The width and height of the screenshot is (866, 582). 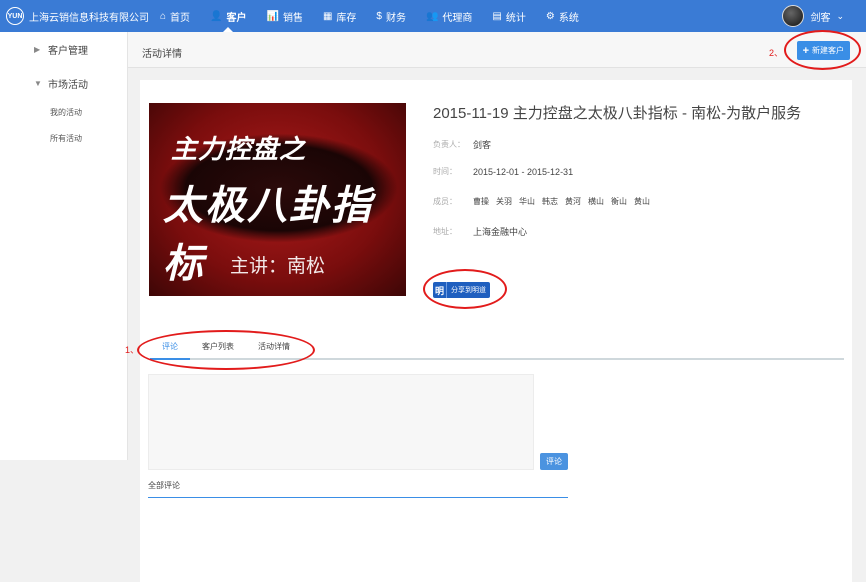 What do you see at coordinates (89, 18) in the screenshot?
I see `company-name: 上海云销信息科技有限公司` at bounding box center [89, 18].